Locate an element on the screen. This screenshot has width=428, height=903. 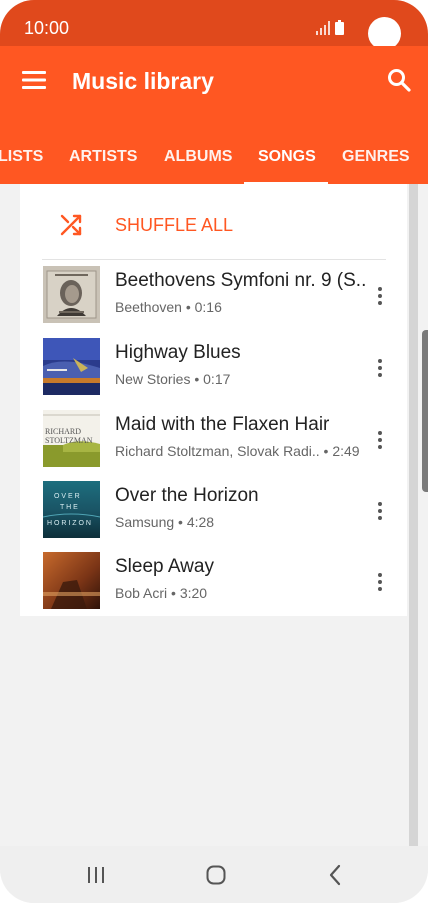
page-title: Music library is located at coordinates (143, 81).